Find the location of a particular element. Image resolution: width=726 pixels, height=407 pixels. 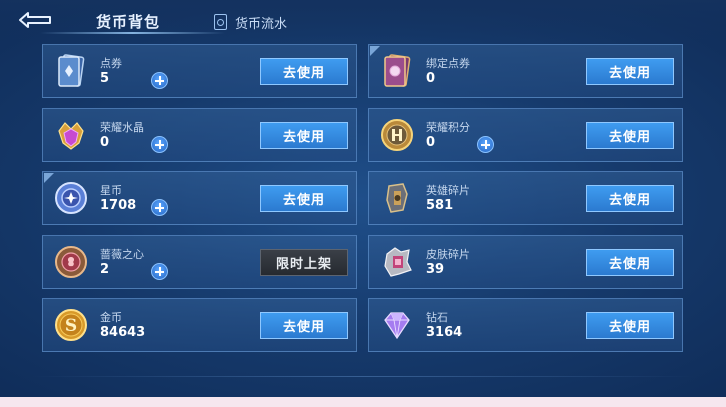

glory-points-icon is located at coordinates (397, 135).